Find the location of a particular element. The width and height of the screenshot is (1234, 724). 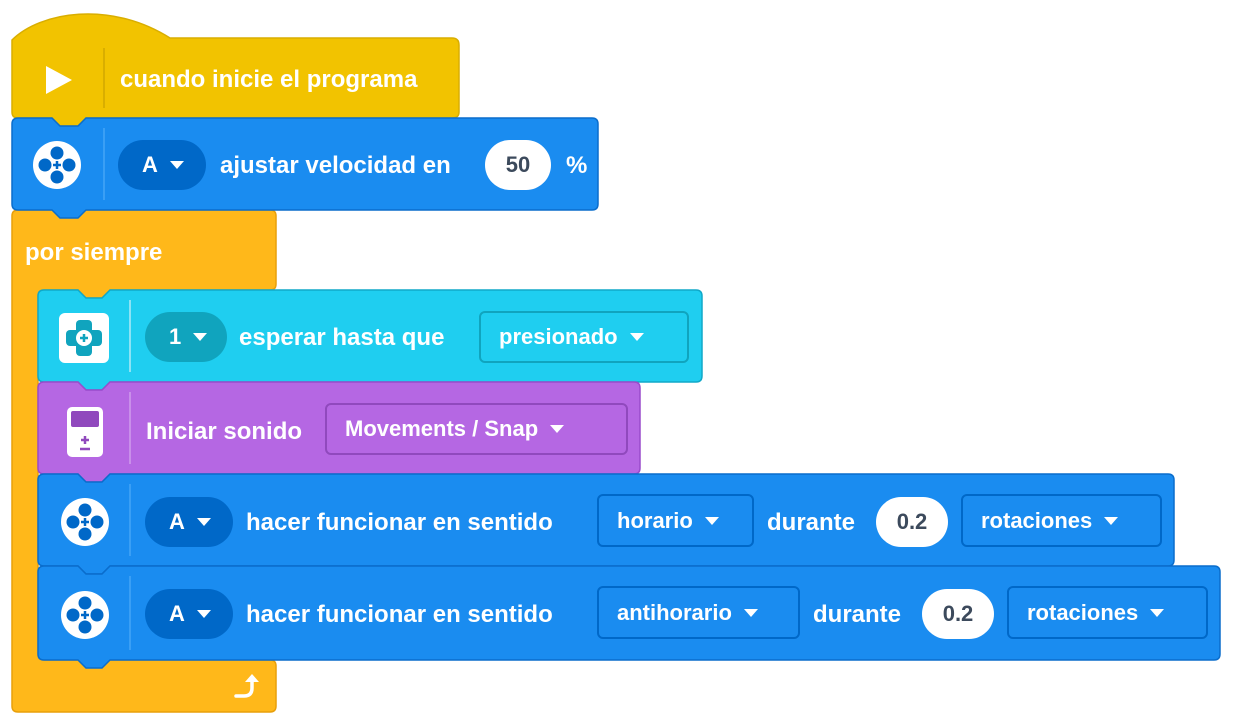

run1-unit-dropdown: rotaciones is located at coordinates (1061, 520).